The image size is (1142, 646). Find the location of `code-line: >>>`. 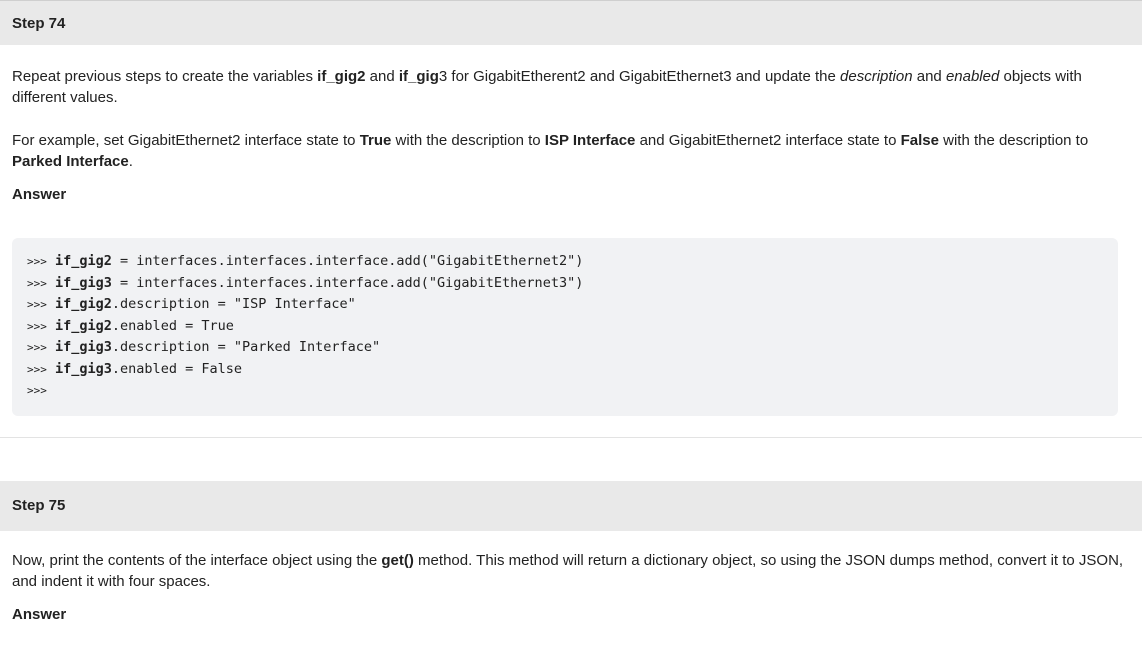

code-line: >>> is located at coordinates (565, 391).